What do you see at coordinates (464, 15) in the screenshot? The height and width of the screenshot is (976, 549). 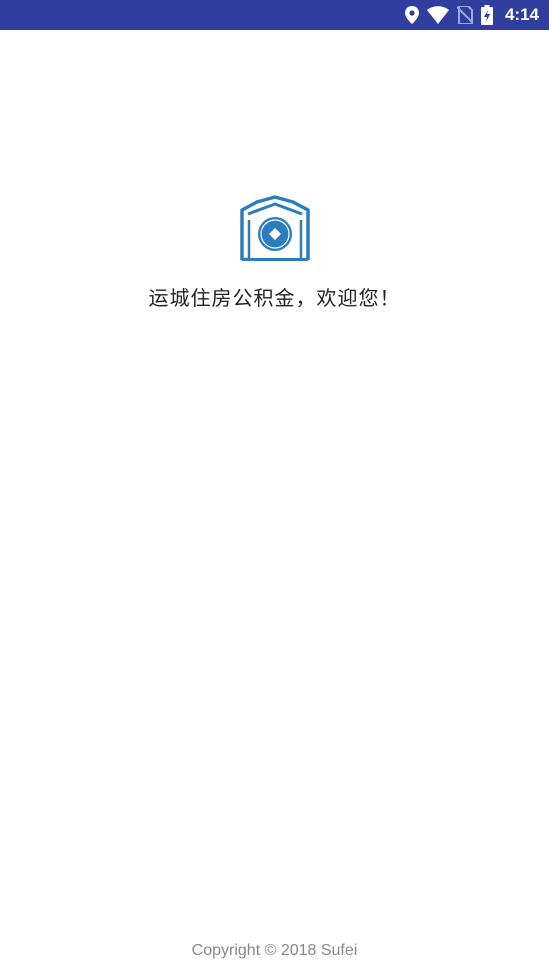 I see `no-sim-icon` at bounding box center [464, 15].